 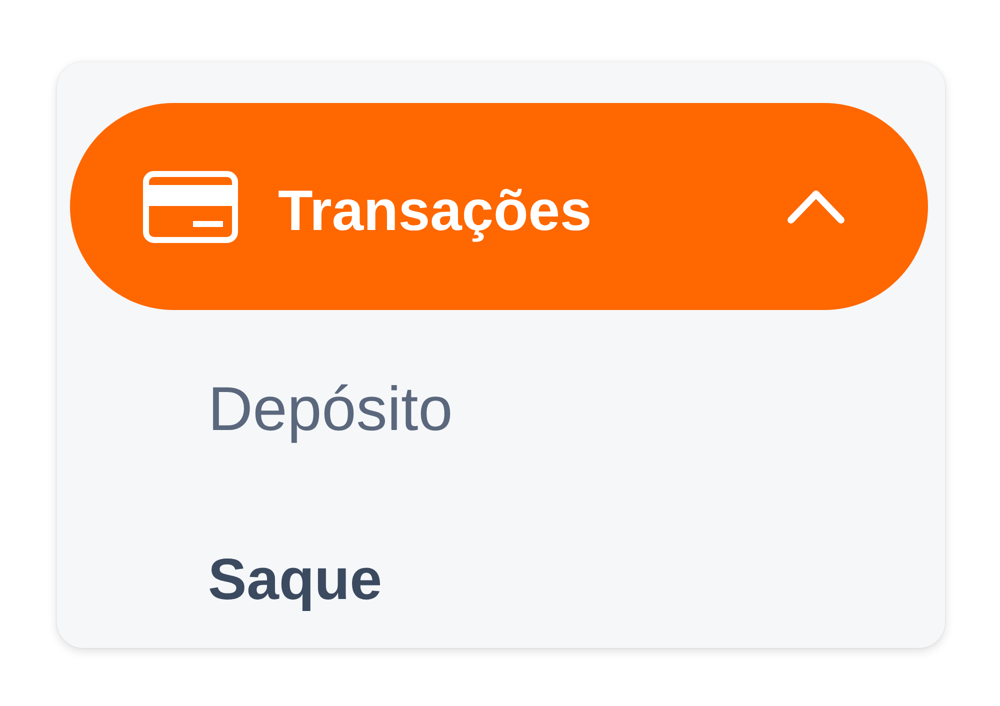 I want to click on credit-card-icon, so click(x=190, y=206).